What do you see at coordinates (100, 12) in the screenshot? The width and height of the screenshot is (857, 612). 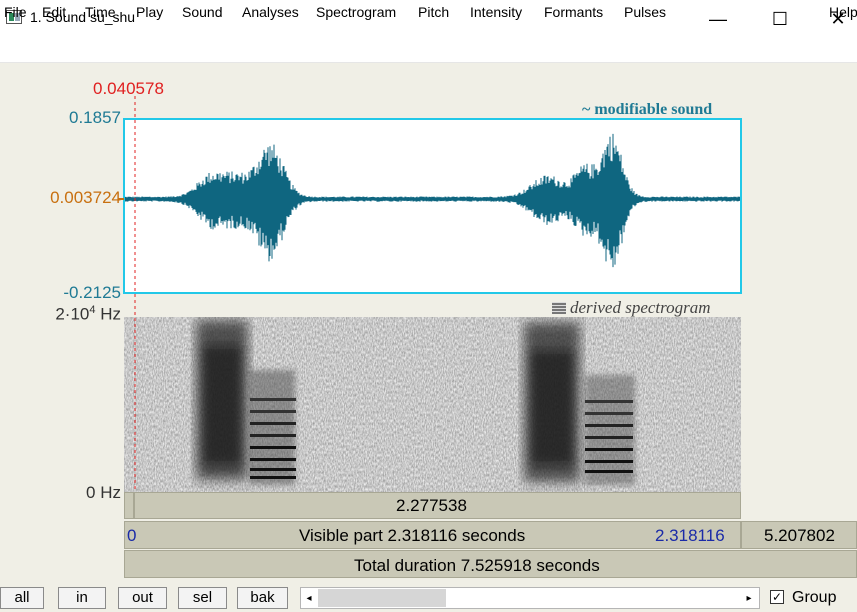 I see `menu-time: Time` at bounding box center [100, 12].